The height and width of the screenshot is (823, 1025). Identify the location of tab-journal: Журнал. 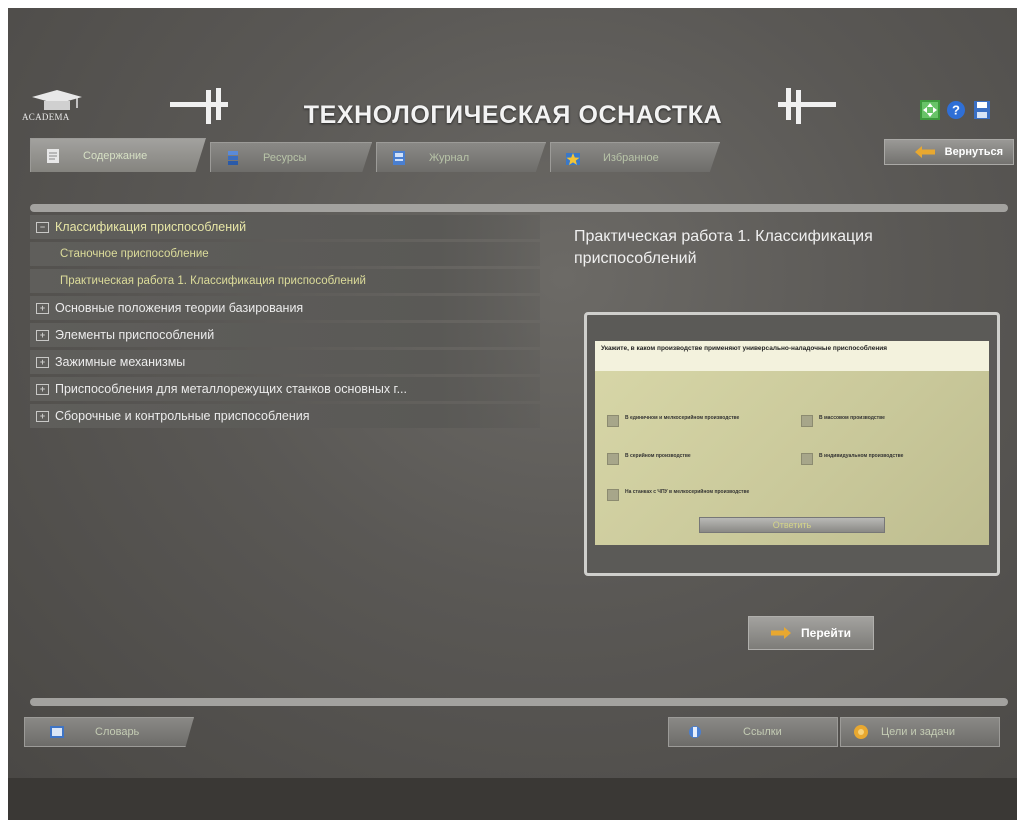
(461, 157).